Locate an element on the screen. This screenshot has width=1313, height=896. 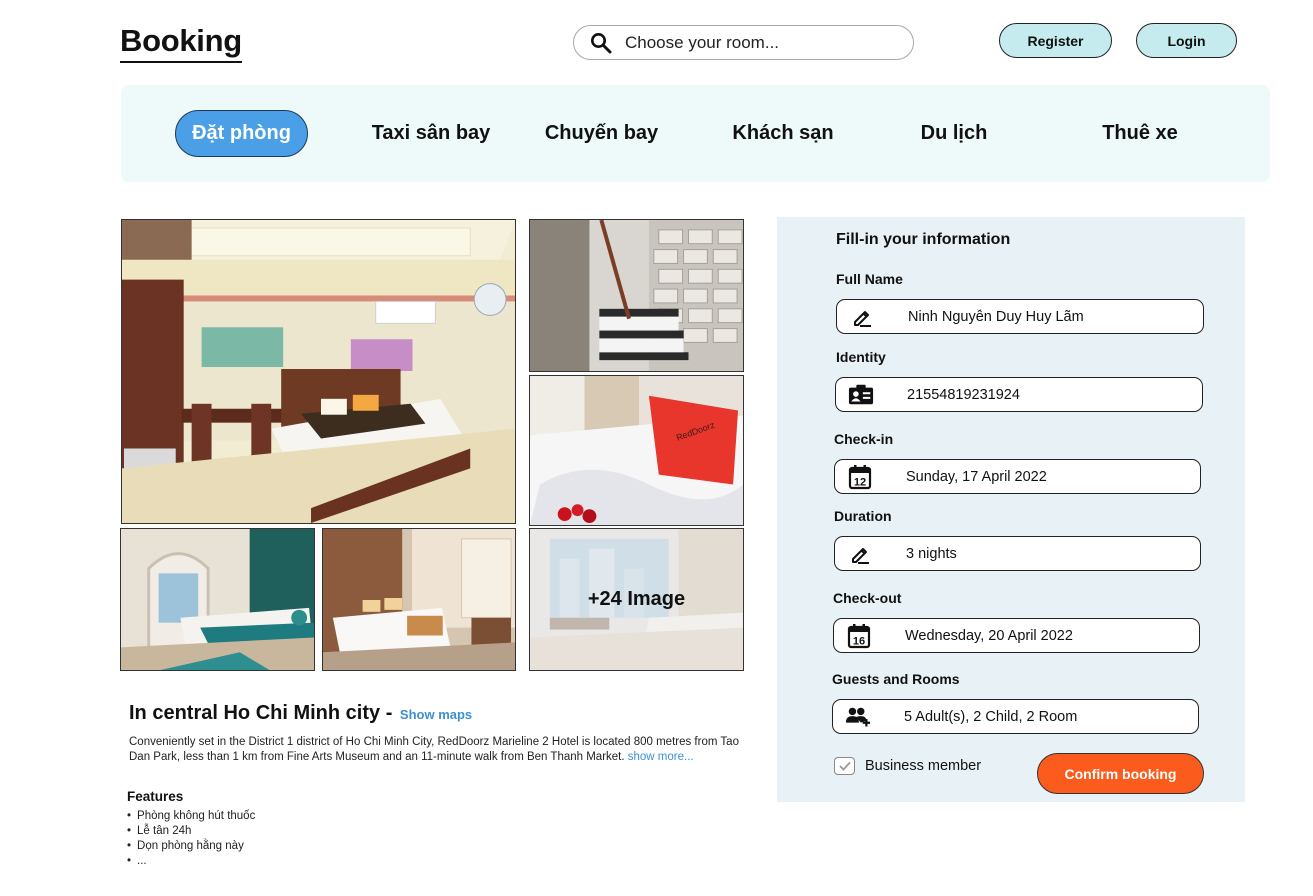
identity-input is located at coordinates (1042, 394).